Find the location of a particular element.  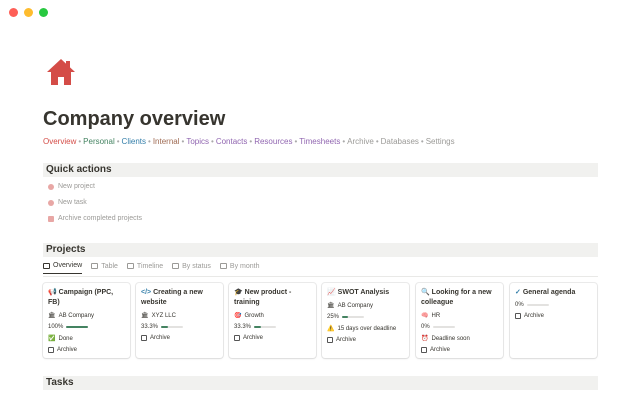

status-text: Deadline soon is located at coordinates (450, 338).